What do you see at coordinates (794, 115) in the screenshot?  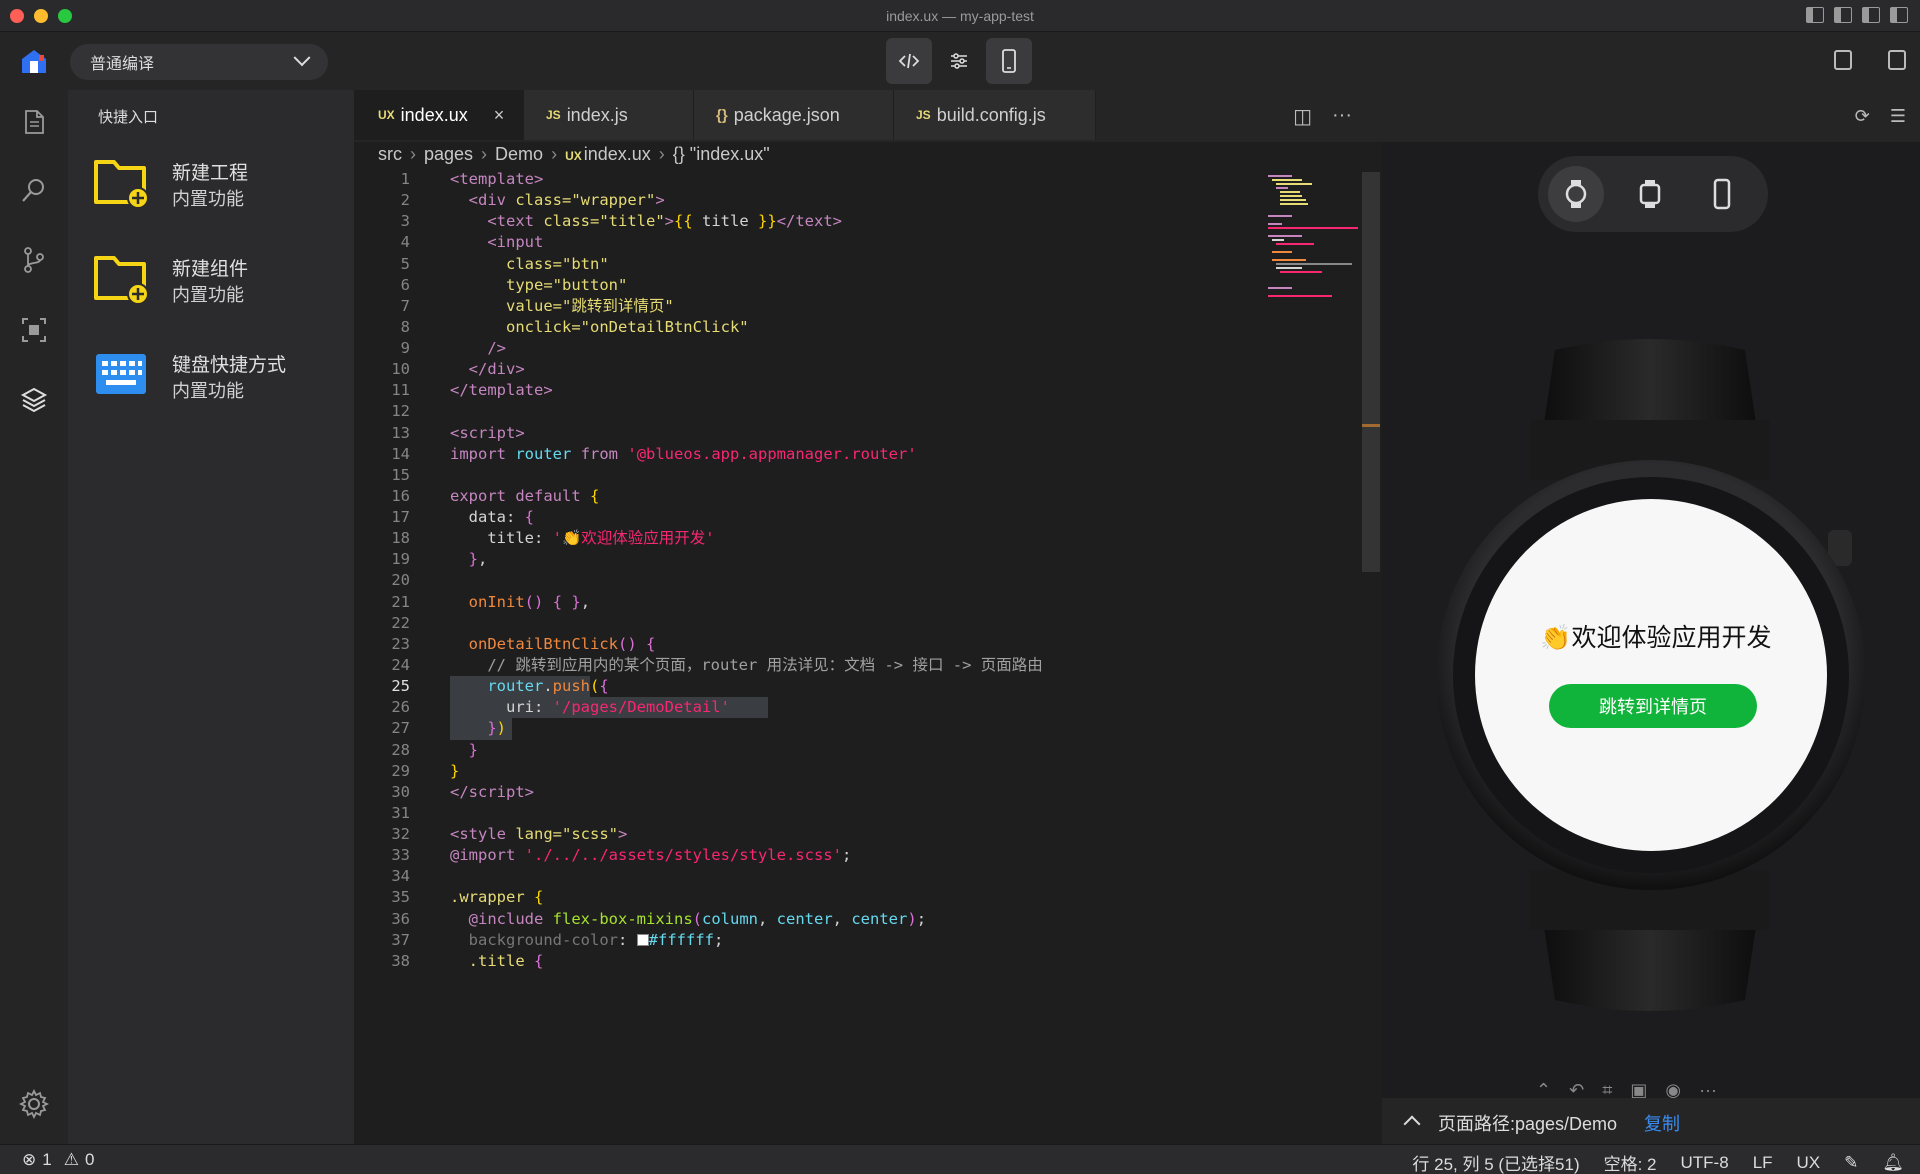 I see `tab-package-json: {} package.json` at bounding box center [794, 115].